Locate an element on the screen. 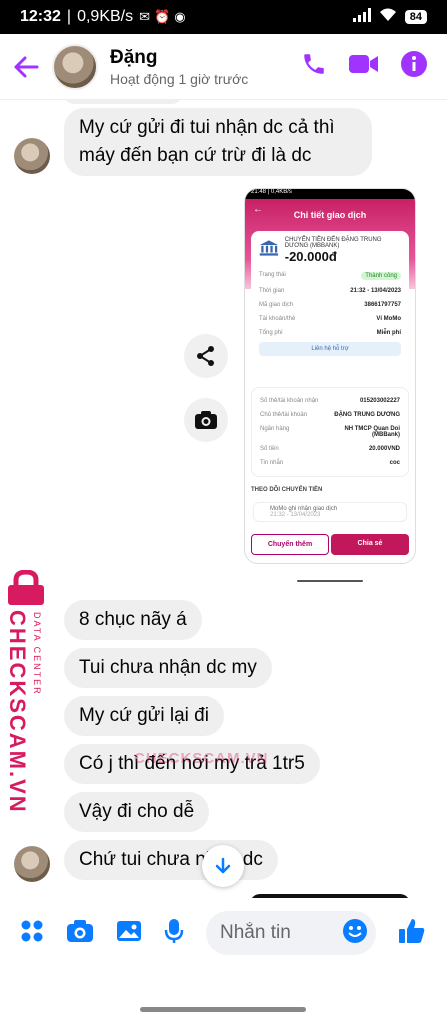  message-bubble: Chứ tui chưa nhận dc is located at coordinates (171, 860).